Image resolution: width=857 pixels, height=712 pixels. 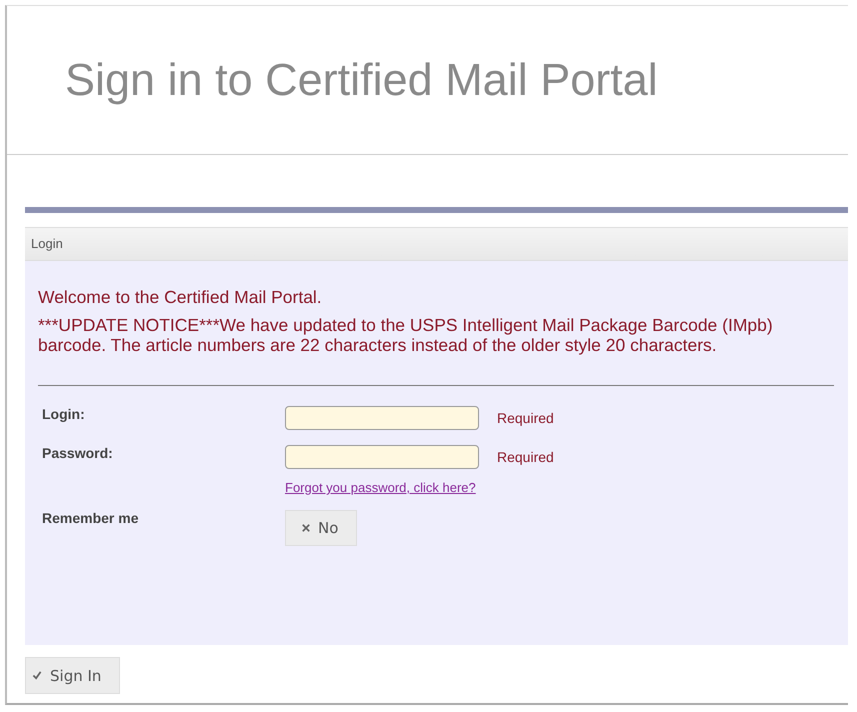 What do you see at coordinates (37, 675) in the screenshot?
I see `check-icon` at bounding box center [37, 675].